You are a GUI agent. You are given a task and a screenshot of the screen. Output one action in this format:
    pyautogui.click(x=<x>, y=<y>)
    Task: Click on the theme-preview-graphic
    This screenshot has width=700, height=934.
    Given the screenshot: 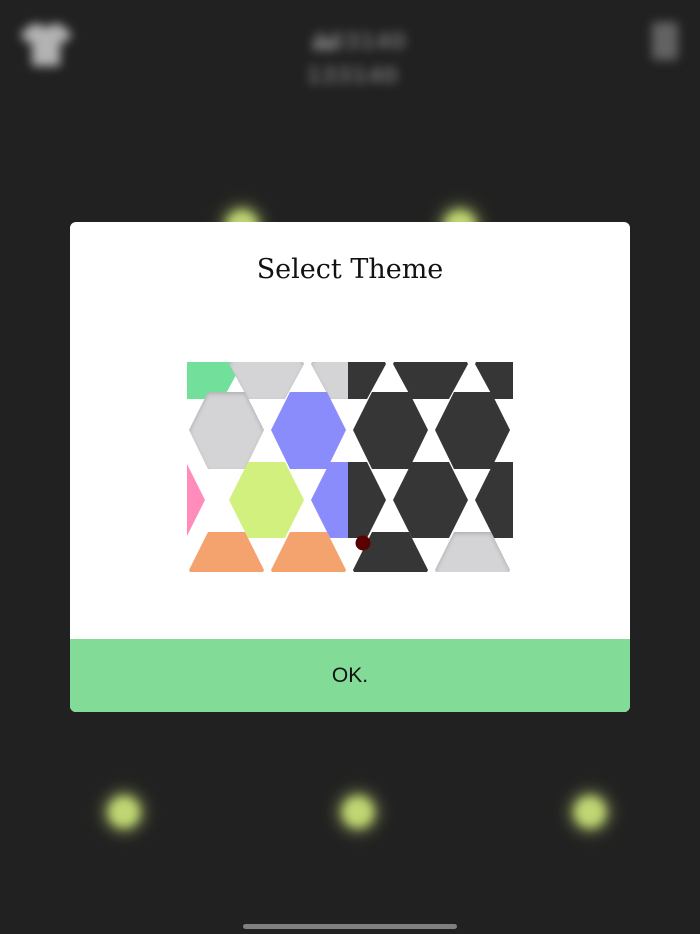 What is the action you would take?
    pyautogui.click(x=350, y=467)
    